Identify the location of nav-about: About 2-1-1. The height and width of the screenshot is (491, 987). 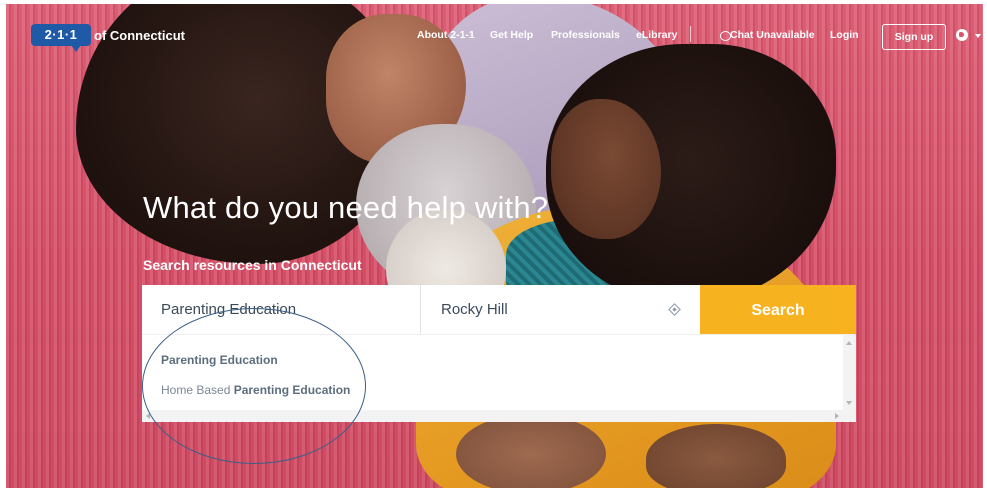
(446, 35).